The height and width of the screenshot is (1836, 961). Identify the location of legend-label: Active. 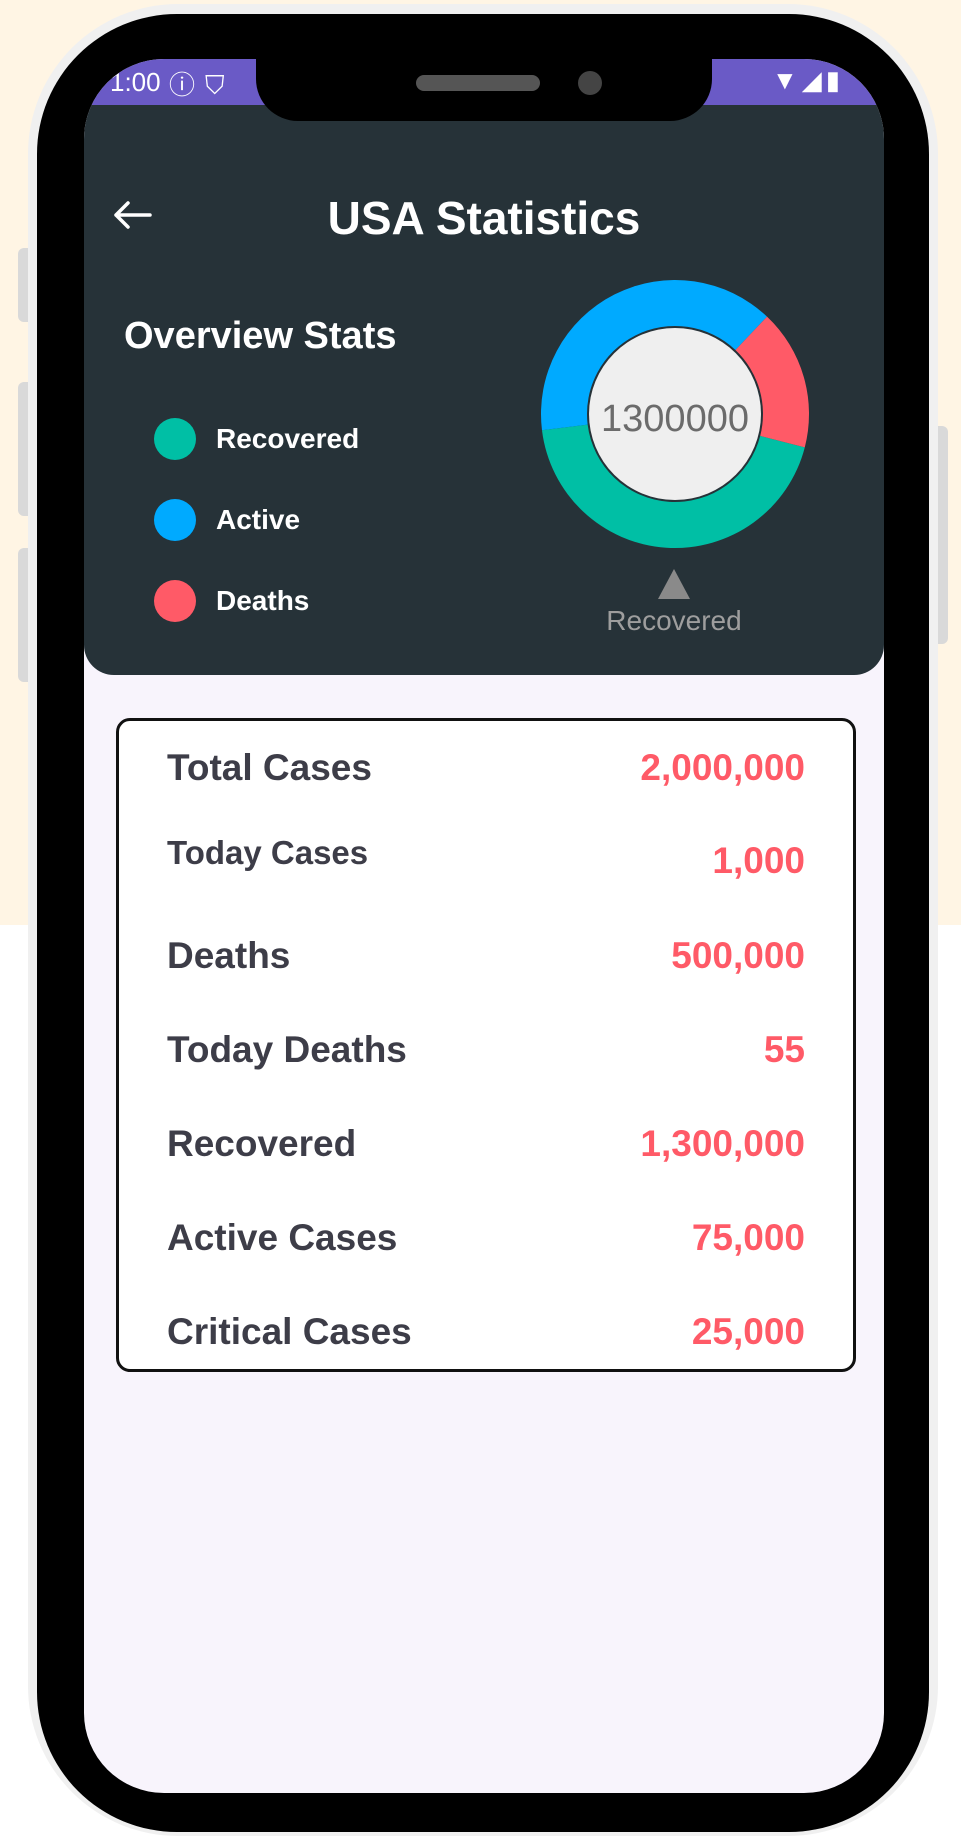
(258, 519).